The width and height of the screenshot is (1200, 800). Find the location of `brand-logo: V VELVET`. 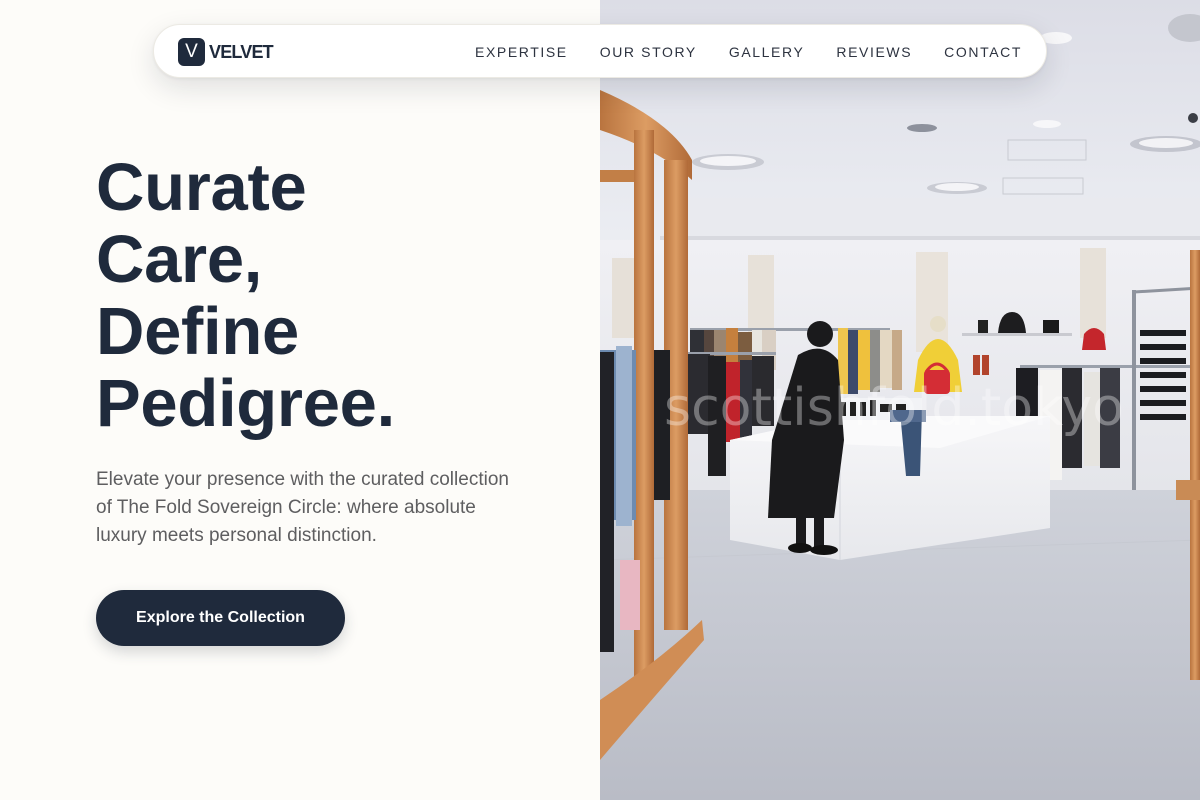

brand-logo: V VELVET is located at coordinates (226, 52).